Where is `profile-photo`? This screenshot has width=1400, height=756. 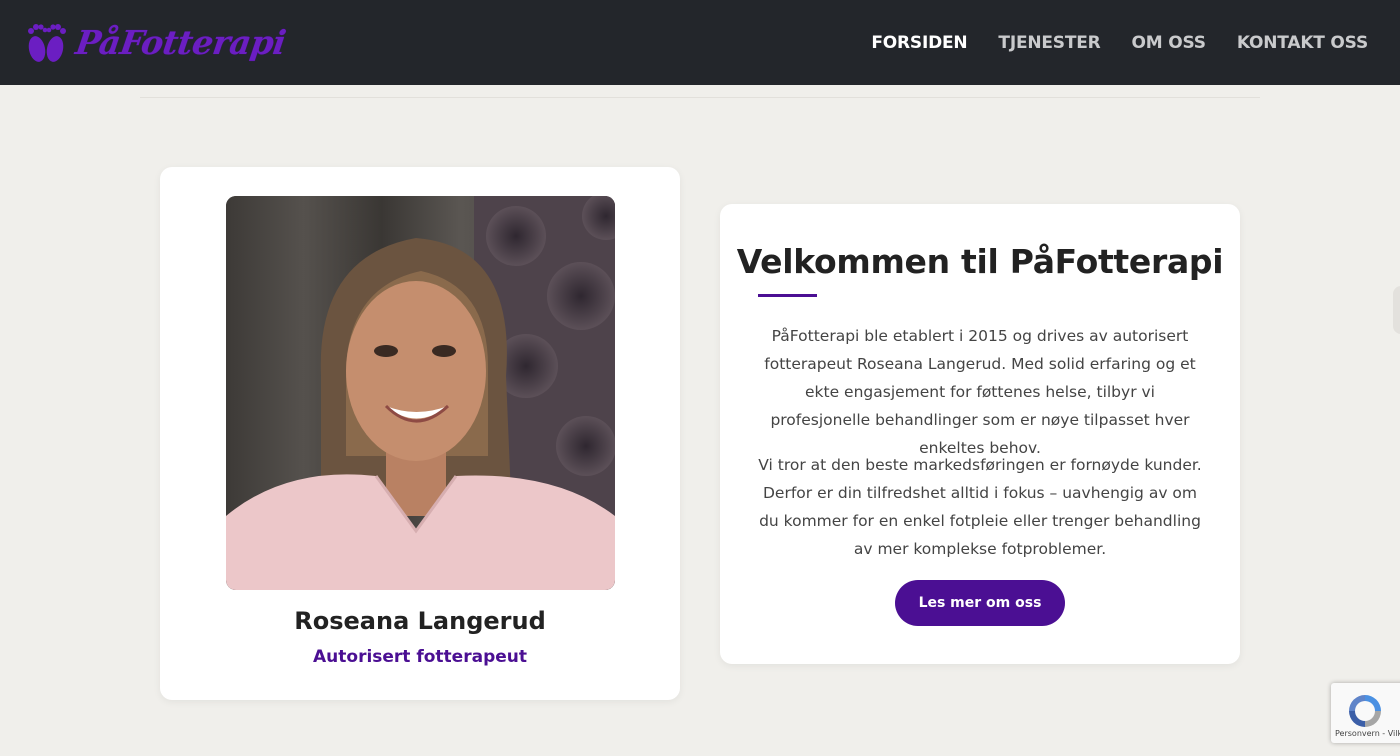
profile-photo is located at coordinates (420, 393).